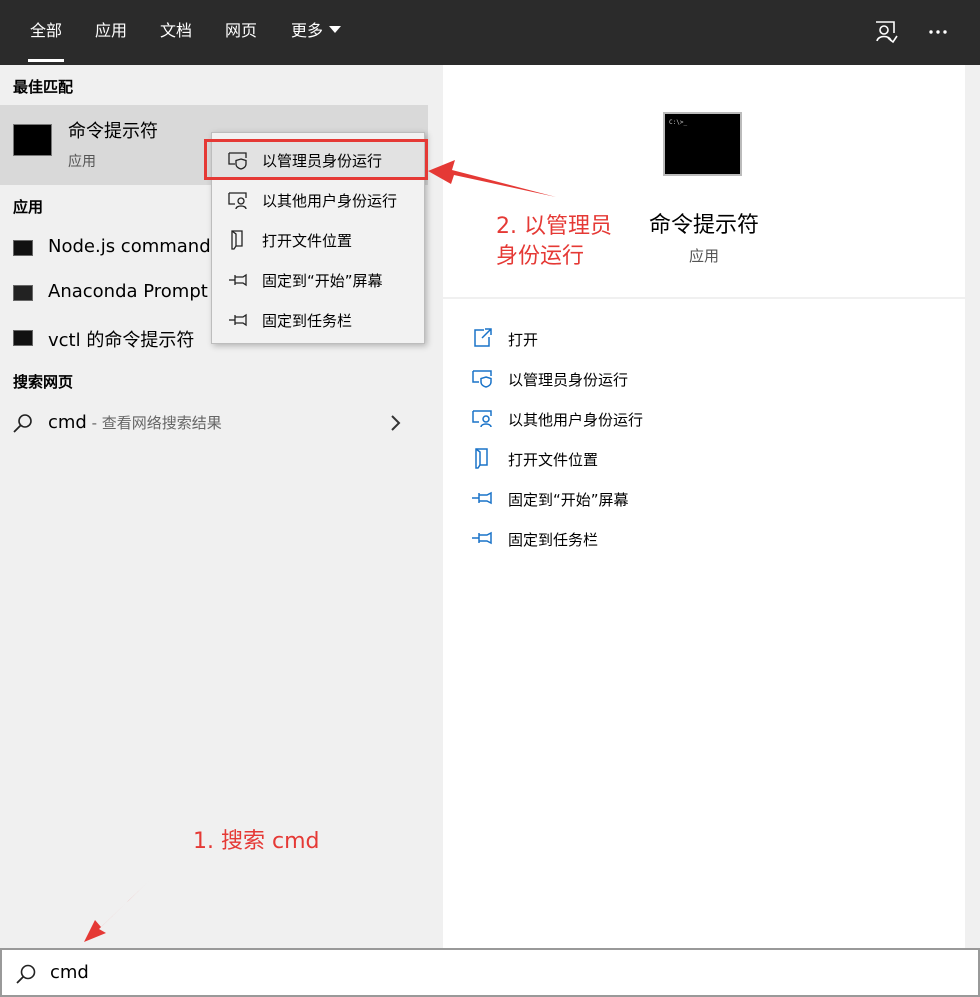  Describe the element at coordinates (886, 32) in the screenshot. I see `feedback-icon` at that location.